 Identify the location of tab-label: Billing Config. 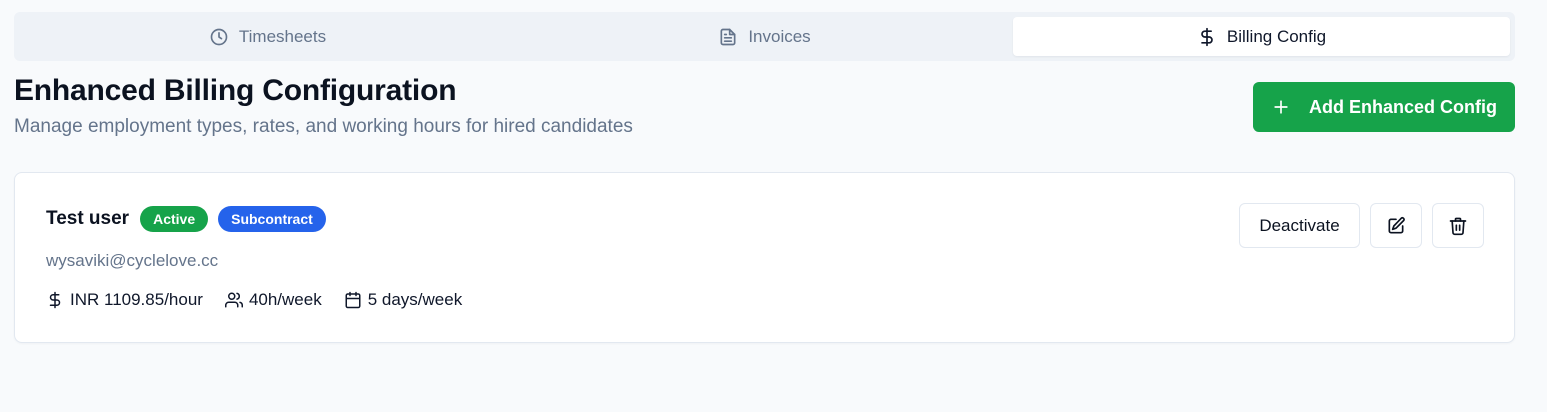
(1276, 36).